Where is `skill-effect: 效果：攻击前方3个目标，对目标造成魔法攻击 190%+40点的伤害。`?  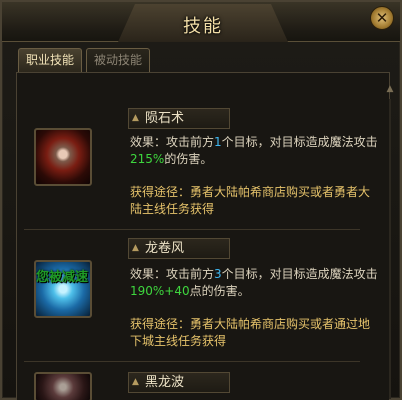
skill-effect: 效果：攻击前方3个目标，对目标造成魔法攻击 190%+40点的伤害。 is located at coordinates (255, 283).